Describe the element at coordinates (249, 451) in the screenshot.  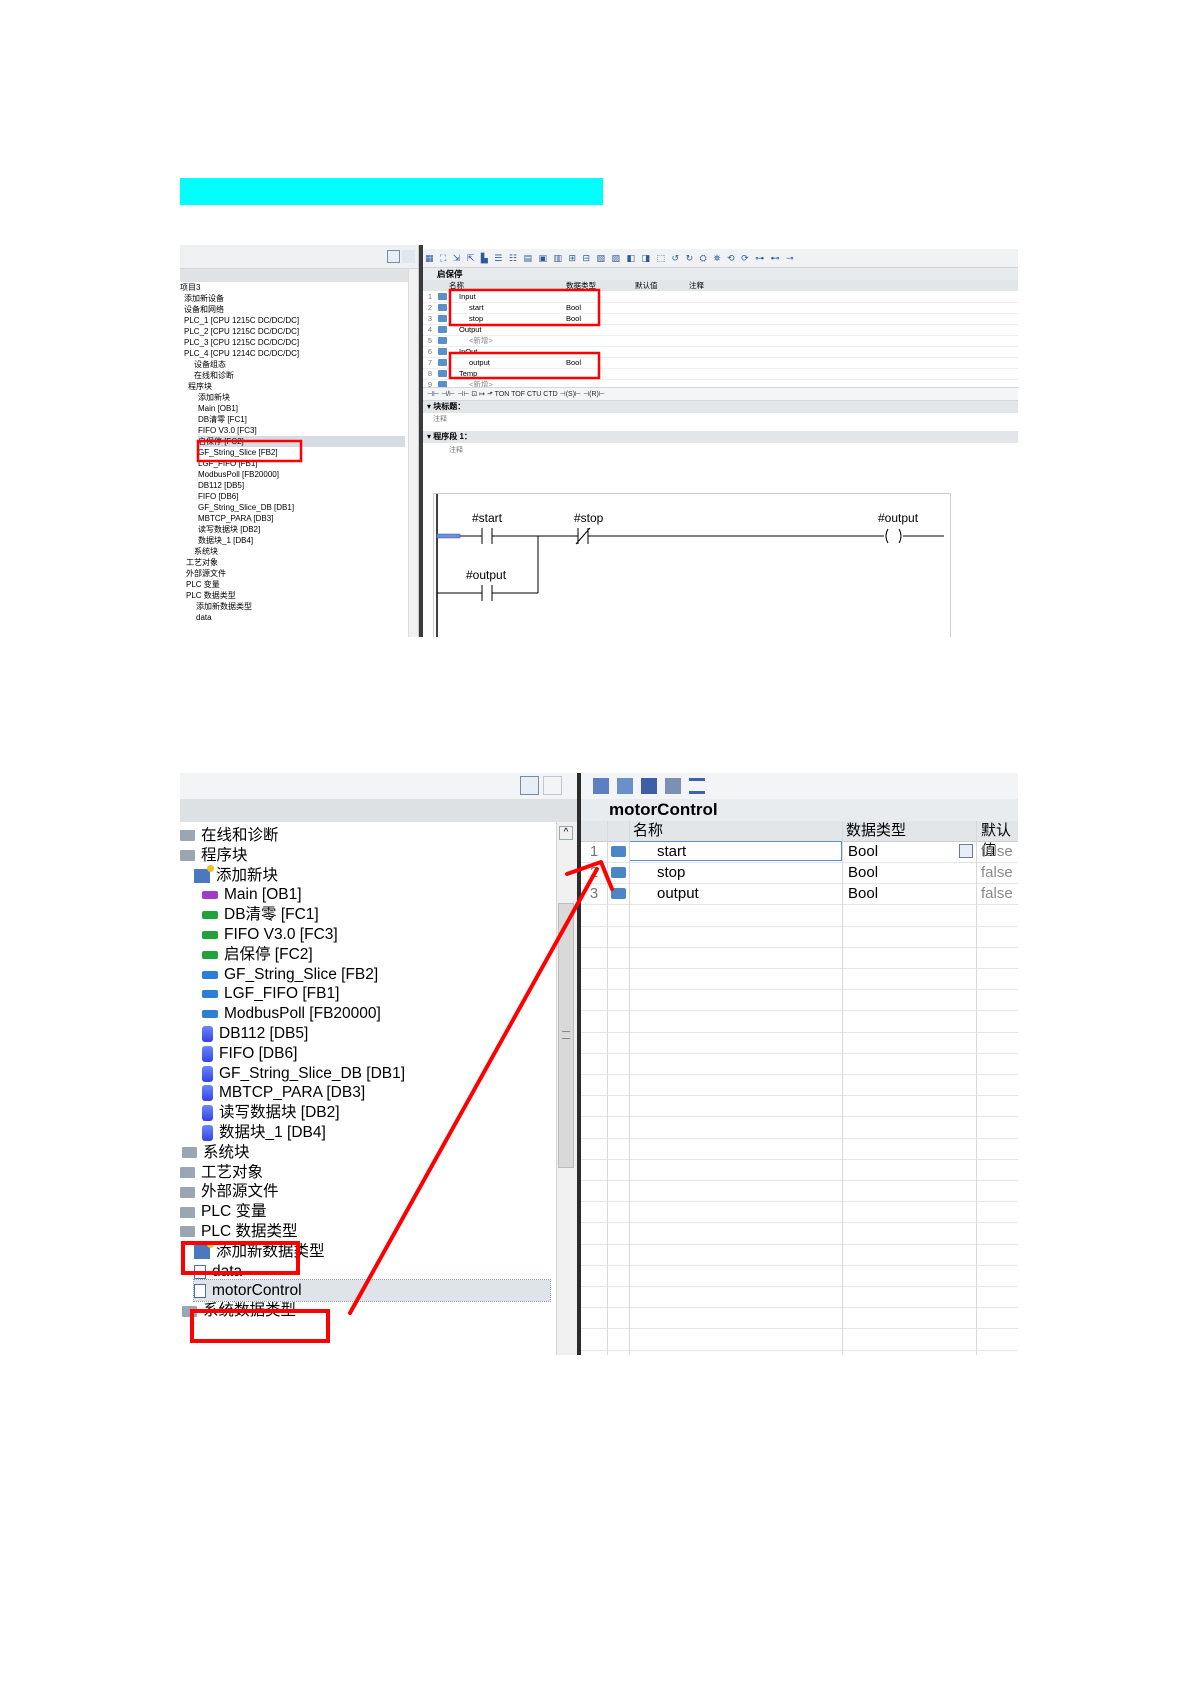
I see `highlight-box-fc2` at that location.